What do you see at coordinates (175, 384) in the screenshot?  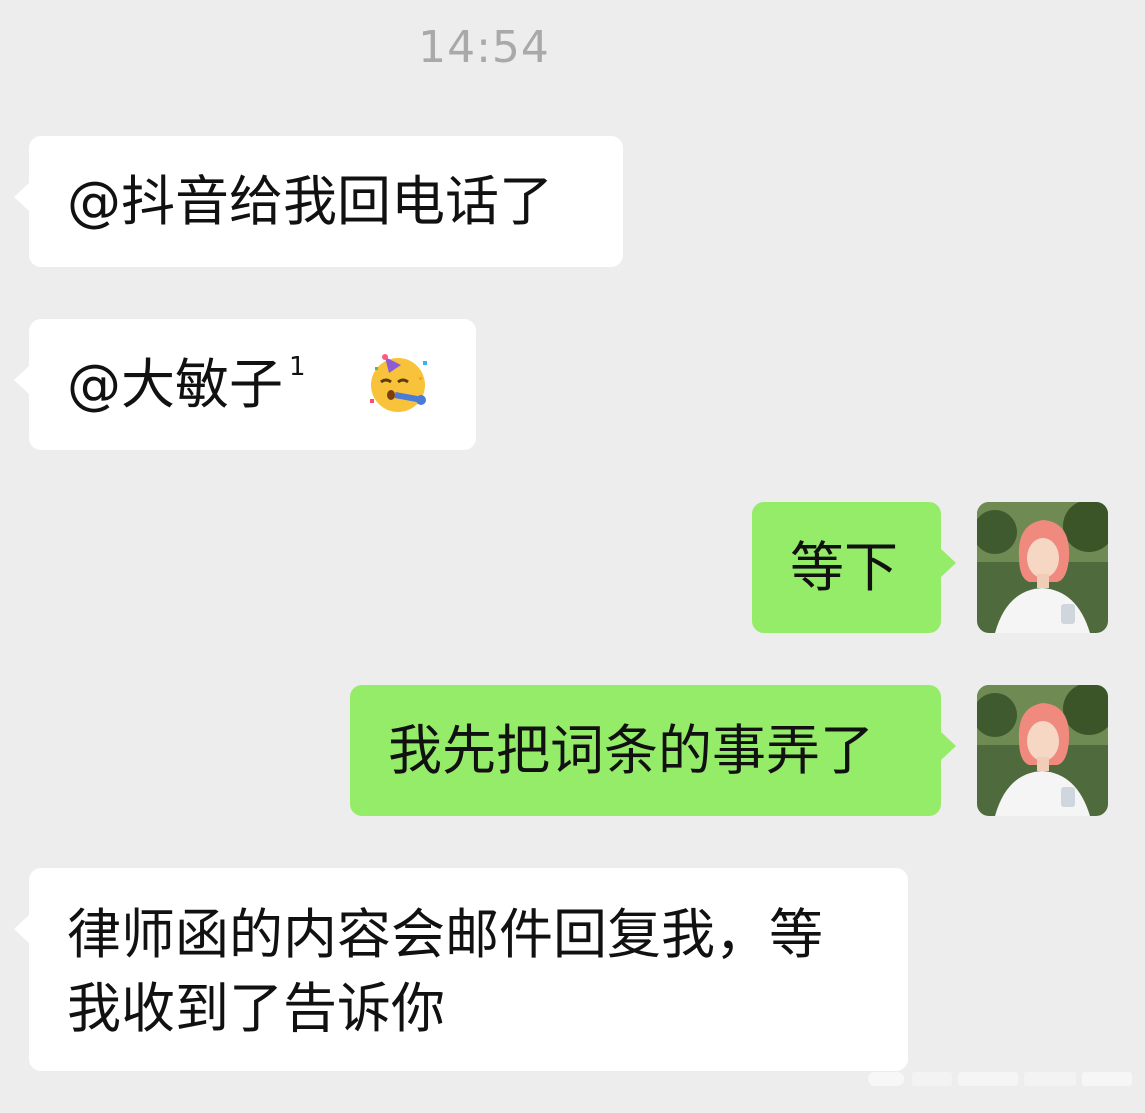 I see `mention-text: @大敏子` at bounding box center [175, 384].